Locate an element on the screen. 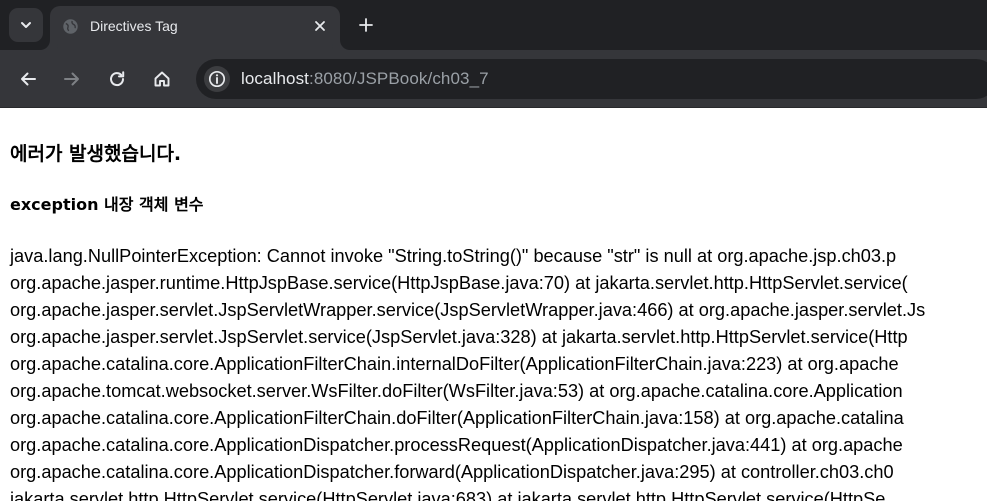 Image resolution: width=987 pixels, height=501 pixels. info-icon is located at coordinates (217, 79).